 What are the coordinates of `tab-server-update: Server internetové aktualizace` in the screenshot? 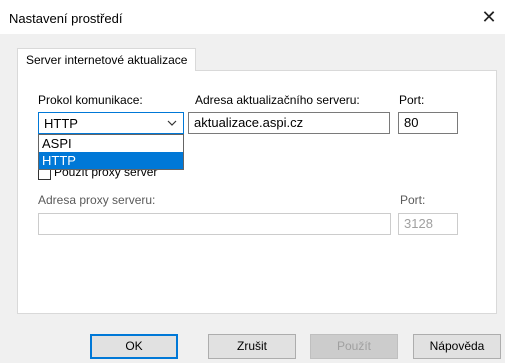 It's located at (107, 59).